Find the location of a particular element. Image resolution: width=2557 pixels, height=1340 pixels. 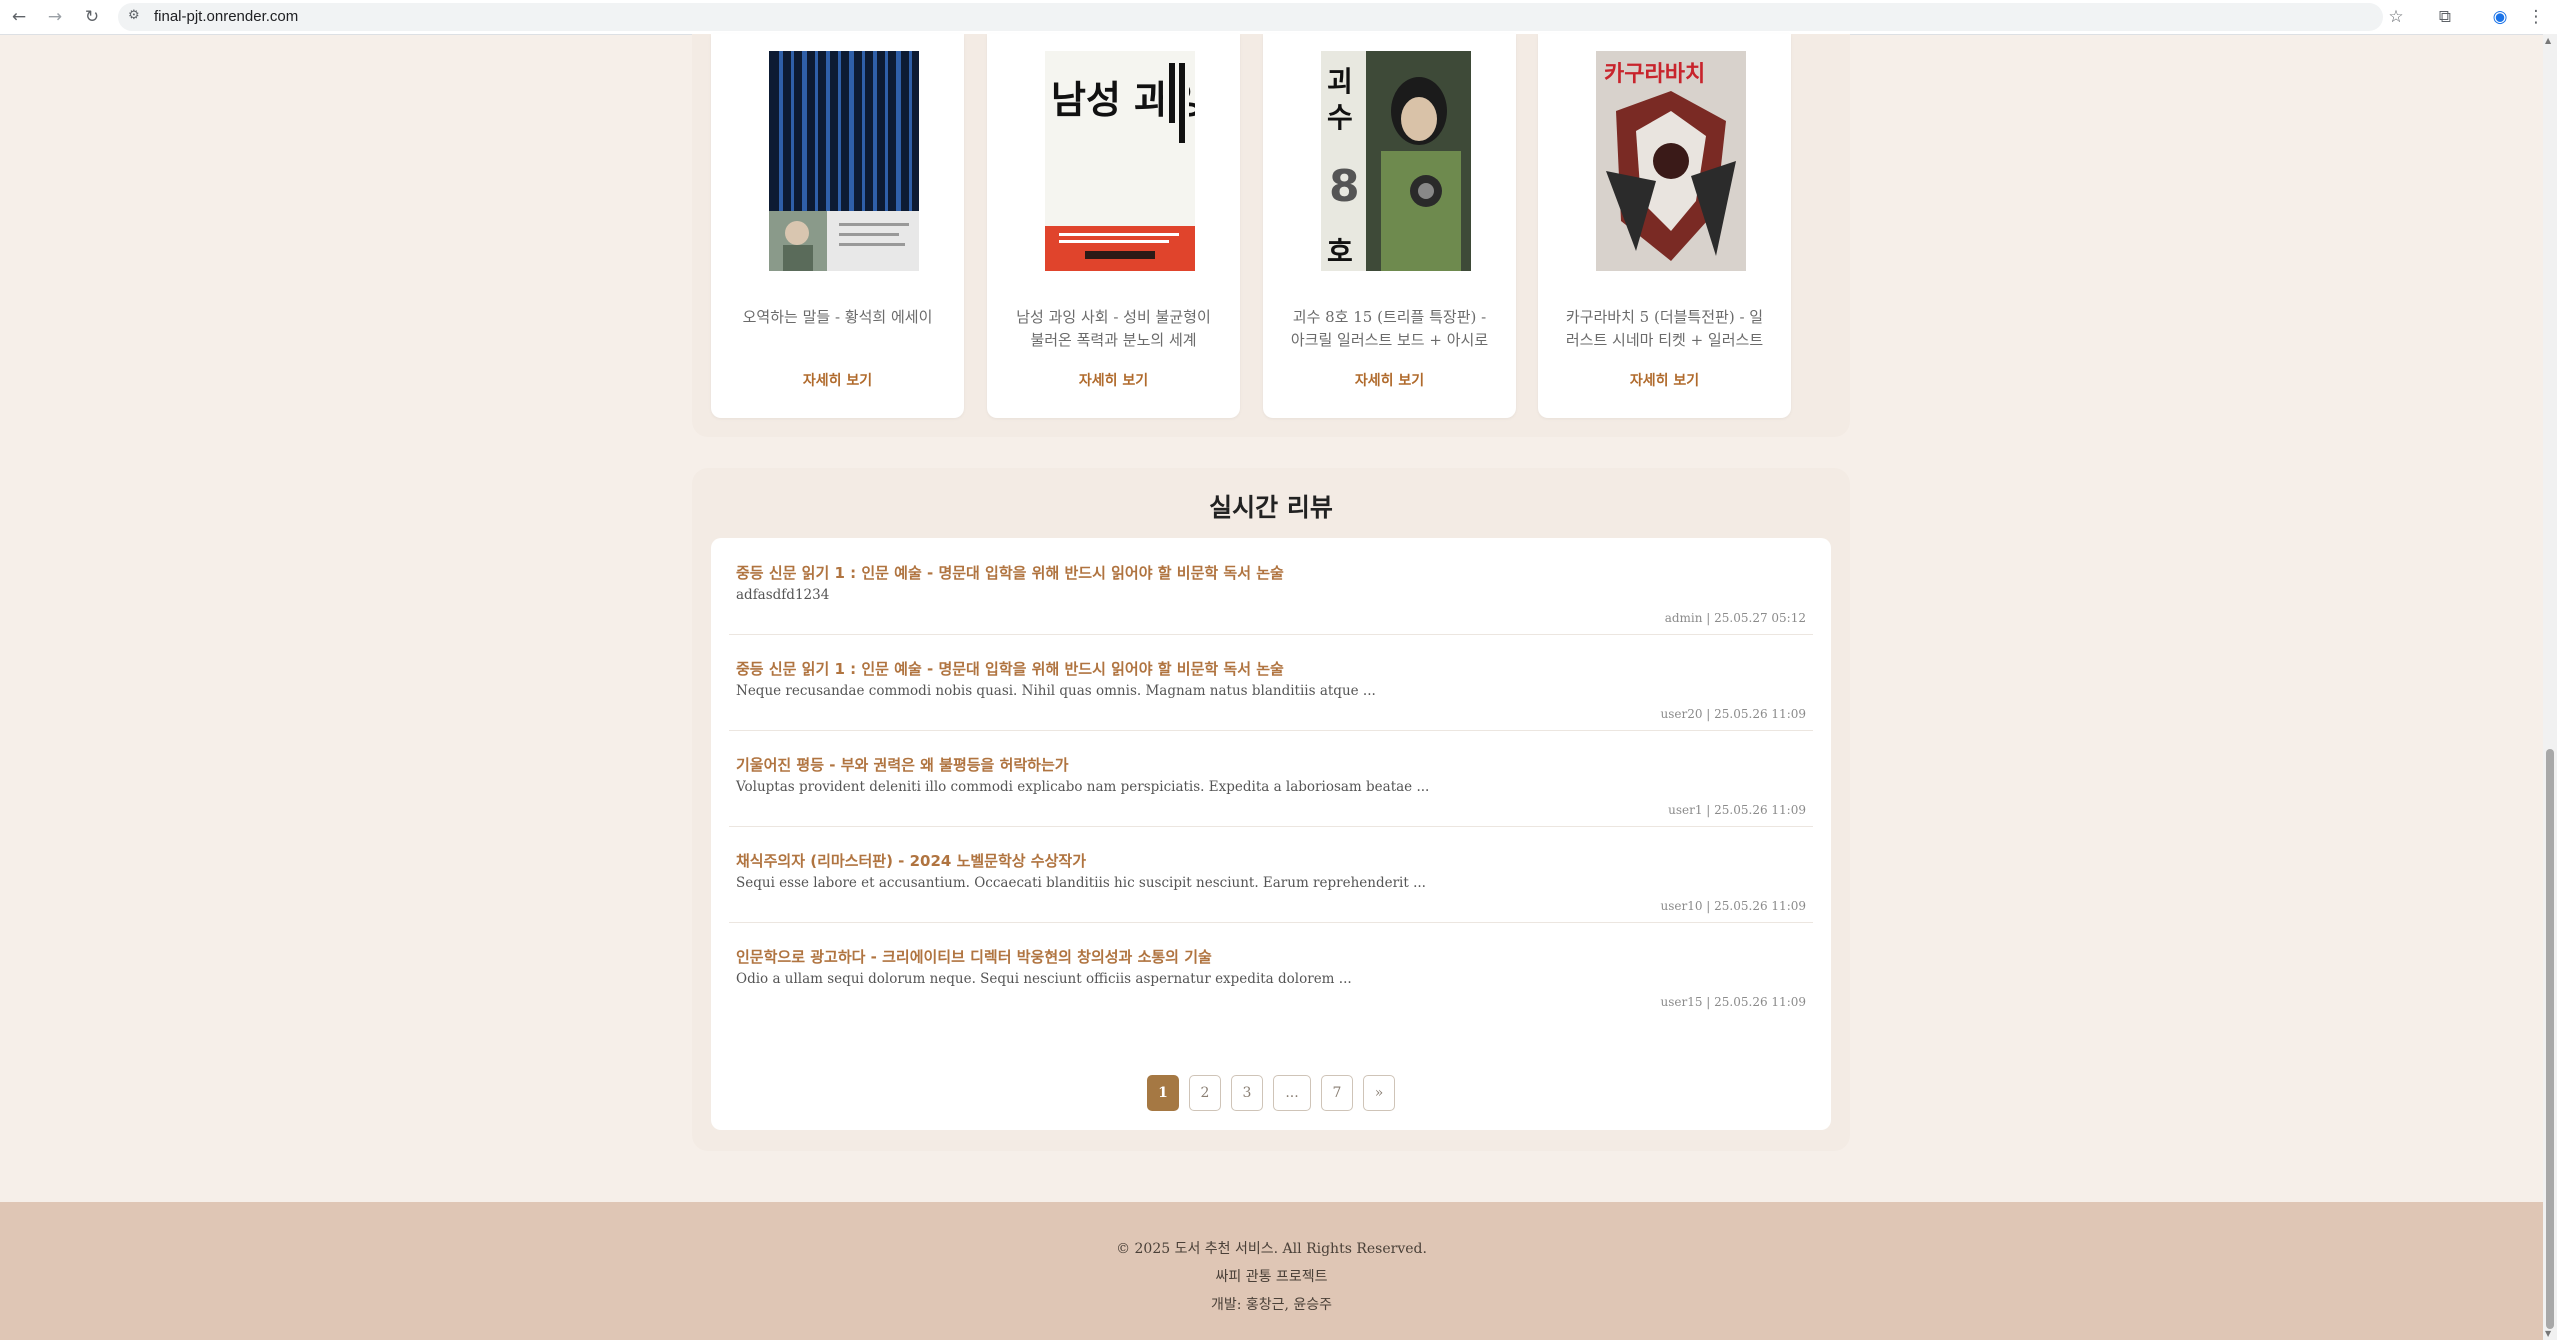

review-meta: user10 | 25.05.26 11:09 is located at coordinates (1733, 906).